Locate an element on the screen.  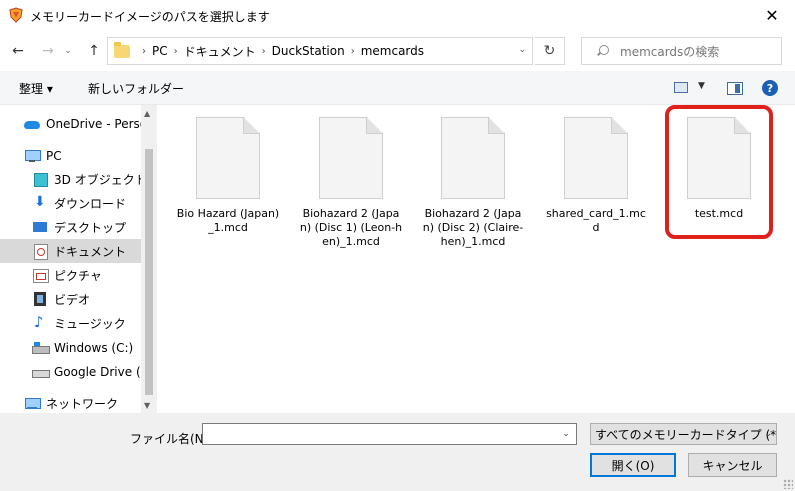
forward-button: → is located at coordinates (48, 51).